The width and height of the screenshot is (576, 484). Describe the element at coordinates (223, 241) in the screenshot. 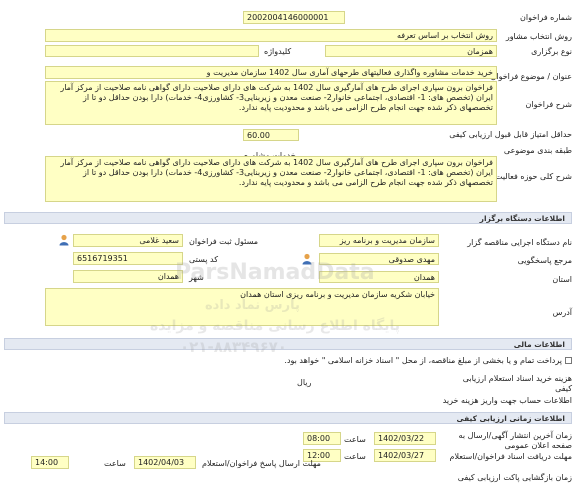

I see `registrar-label: مسئول ثبت فراخوان` at that location.